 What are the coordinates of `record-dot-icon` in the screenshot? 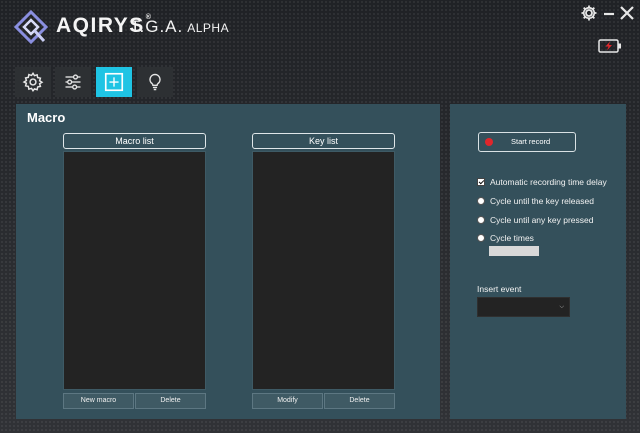 It's located at (489, 142).